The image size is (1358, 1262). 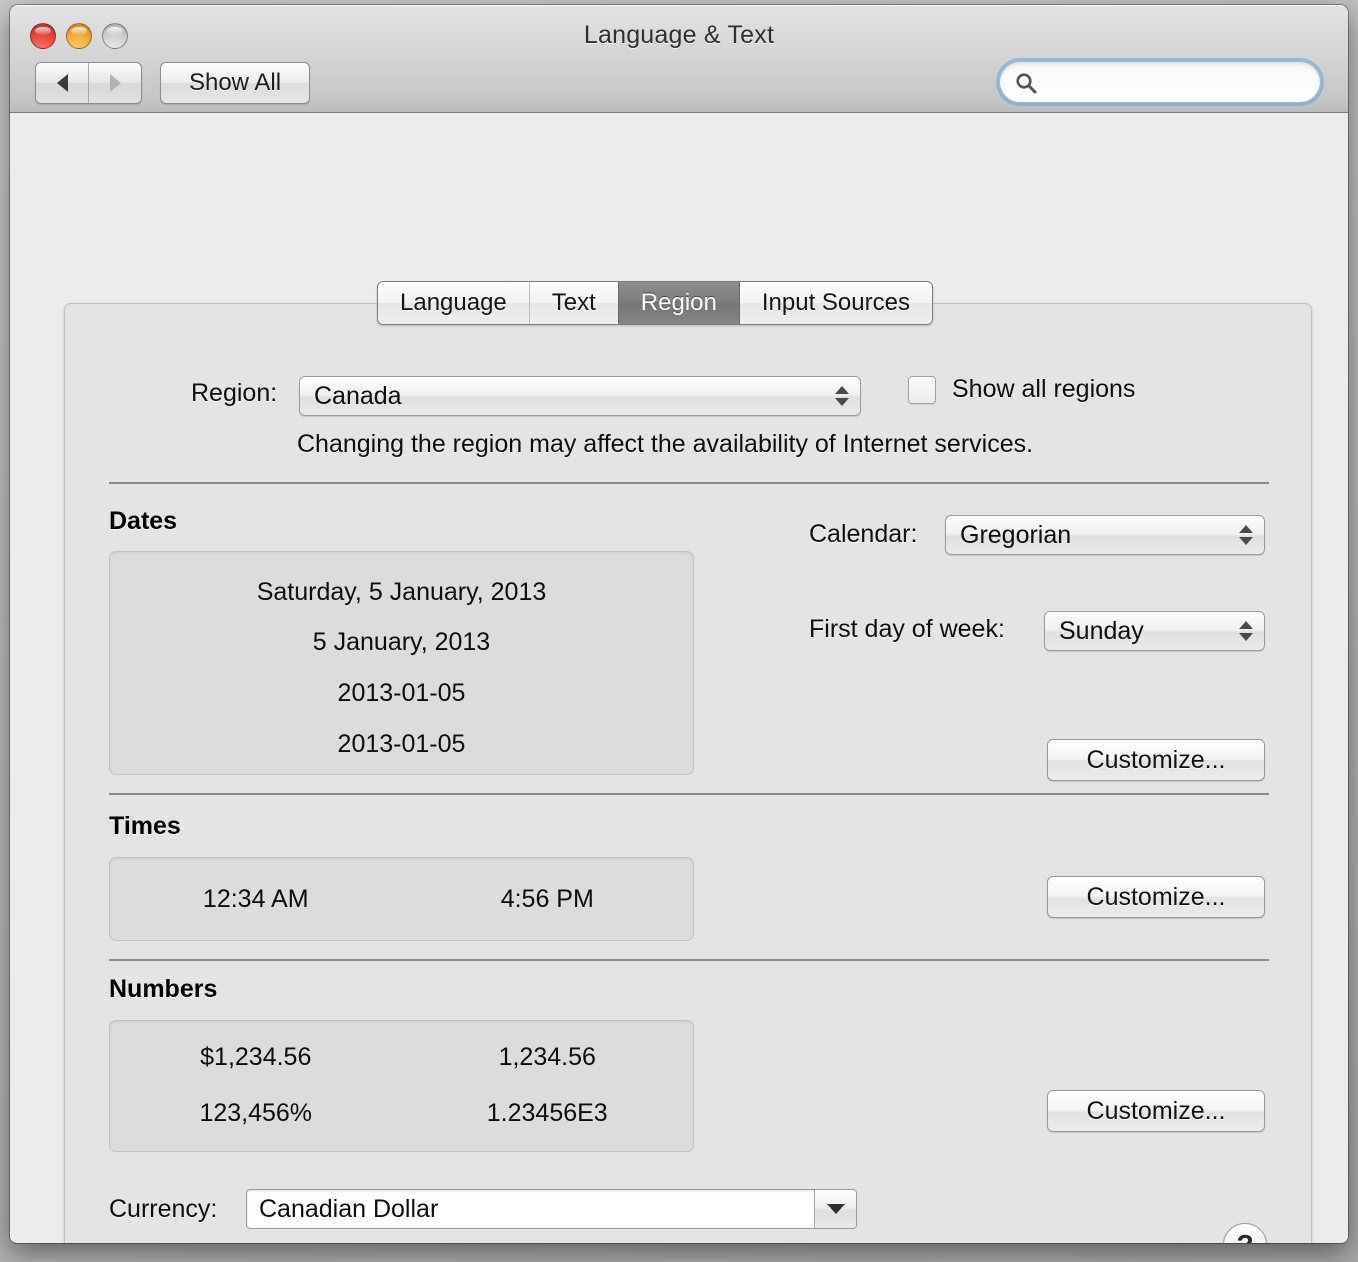 What do you see at coordinates (1026, 83) in the screenshot?
I see `search-icon` at bounding box center [1026, 83].